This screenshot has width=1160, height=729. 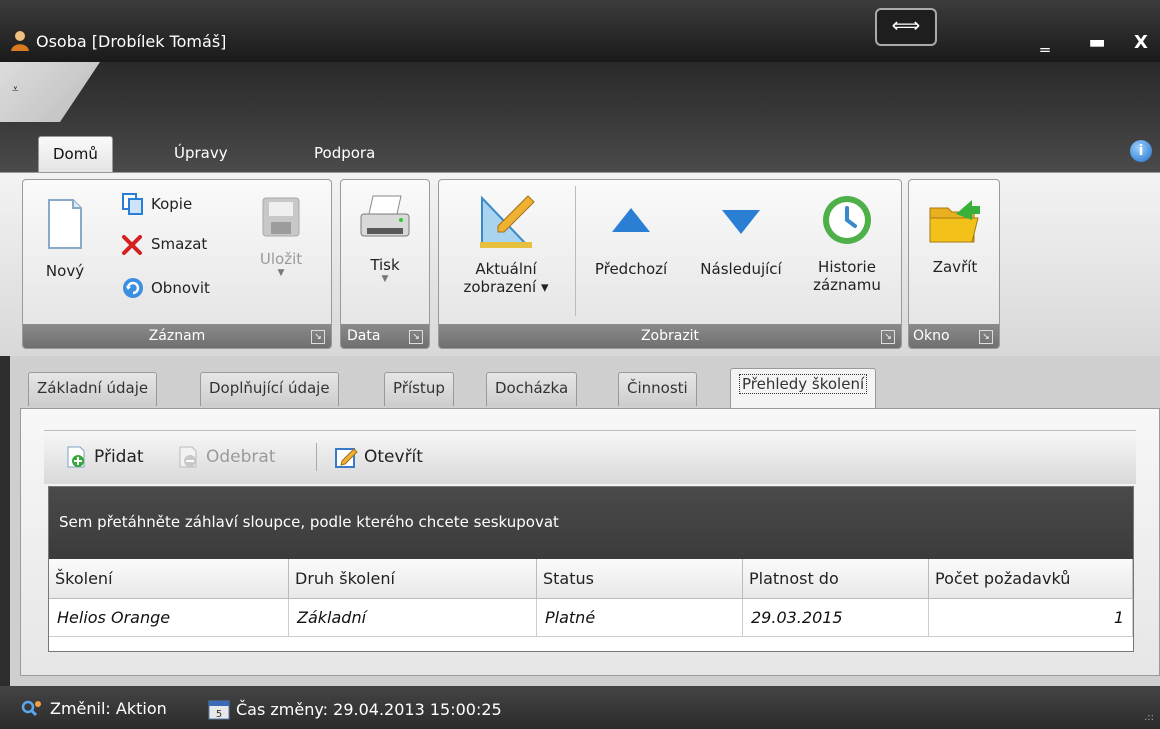 I want to click on tisk-button: Tisk ▼, so click(x=385, y=238).